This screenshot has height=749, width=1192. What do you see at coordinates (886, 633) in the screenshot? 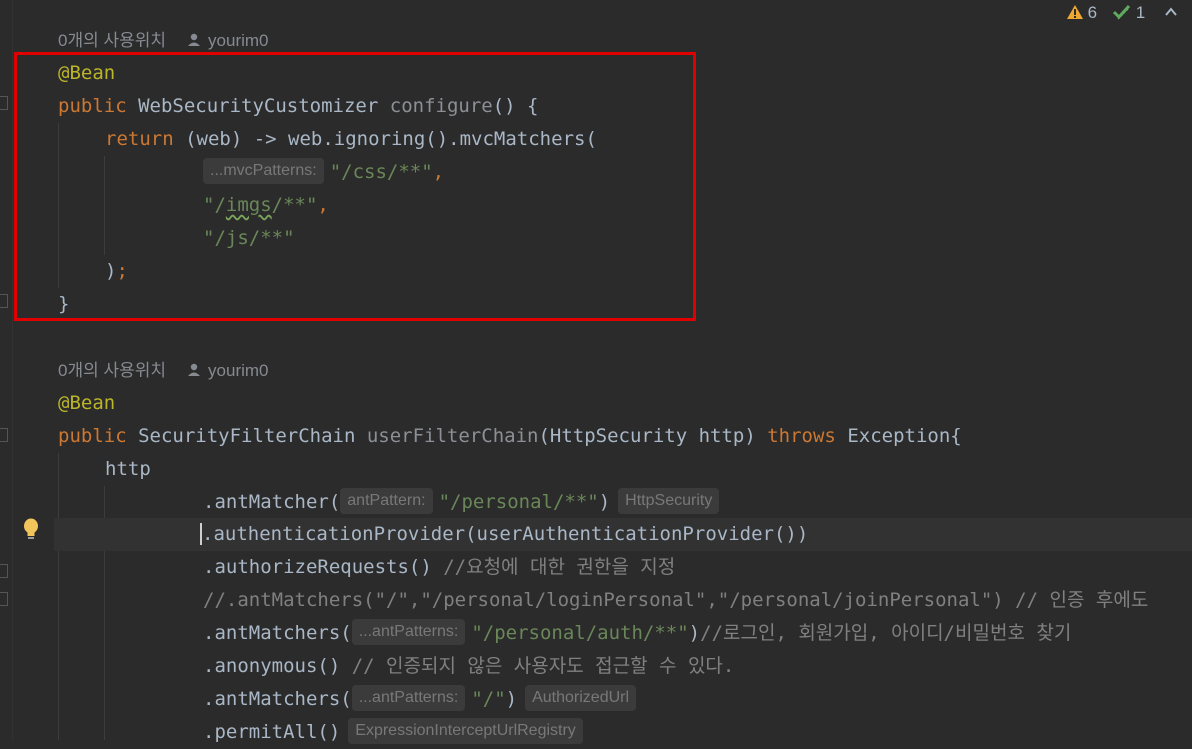
I see `comment: //로그인, 회원가입, 아이디/비밀번호 찾기` at bounding box center [886, 633].